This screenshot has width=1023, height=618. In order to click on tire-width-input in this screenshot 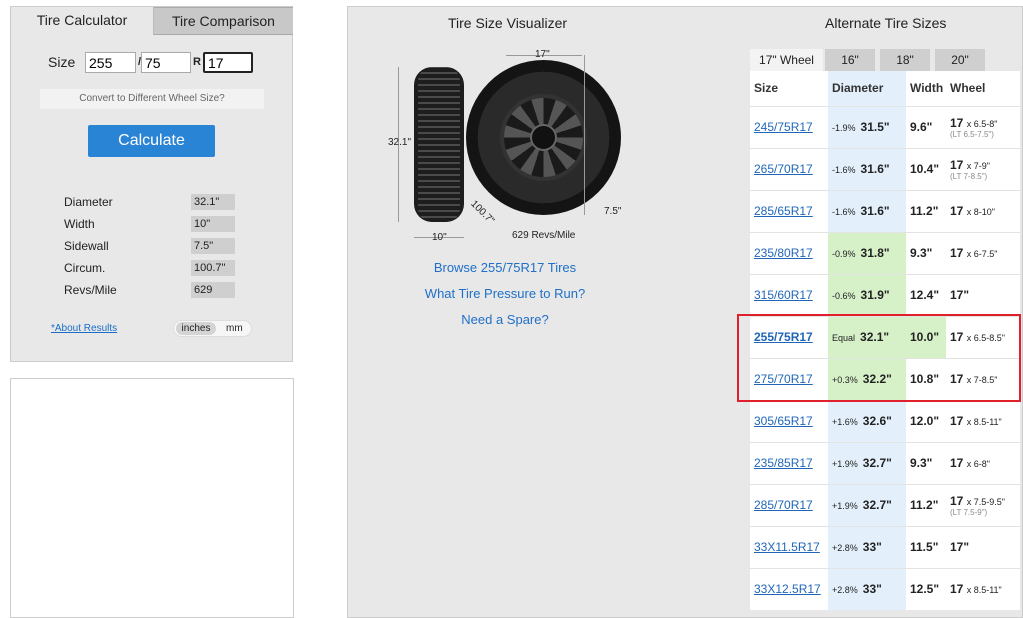, I will do `click(110, 62)`.